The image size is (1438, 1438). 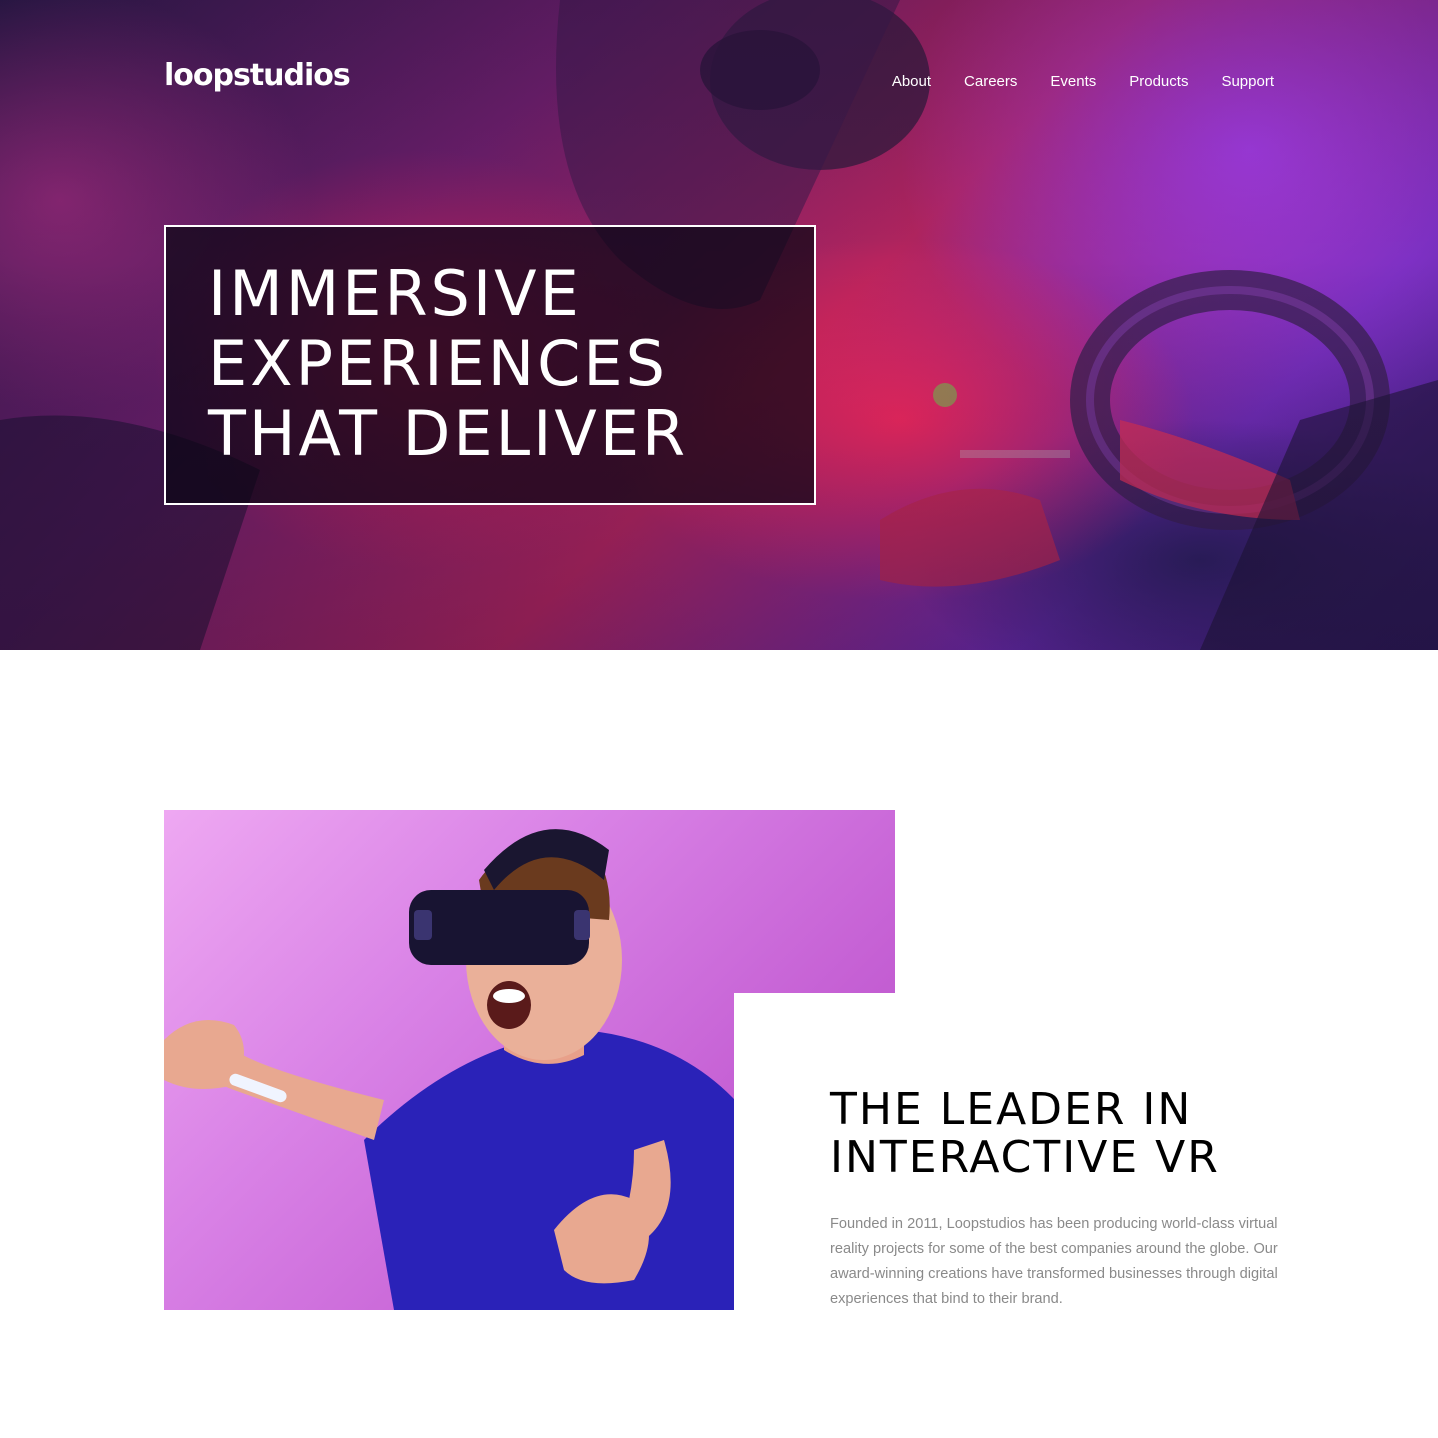 What do you see at coordinates (1025, 1157) in the screenshot?
I see `about-title-line: INTERACTIVE VR` at bounding box center [1025, 1157].